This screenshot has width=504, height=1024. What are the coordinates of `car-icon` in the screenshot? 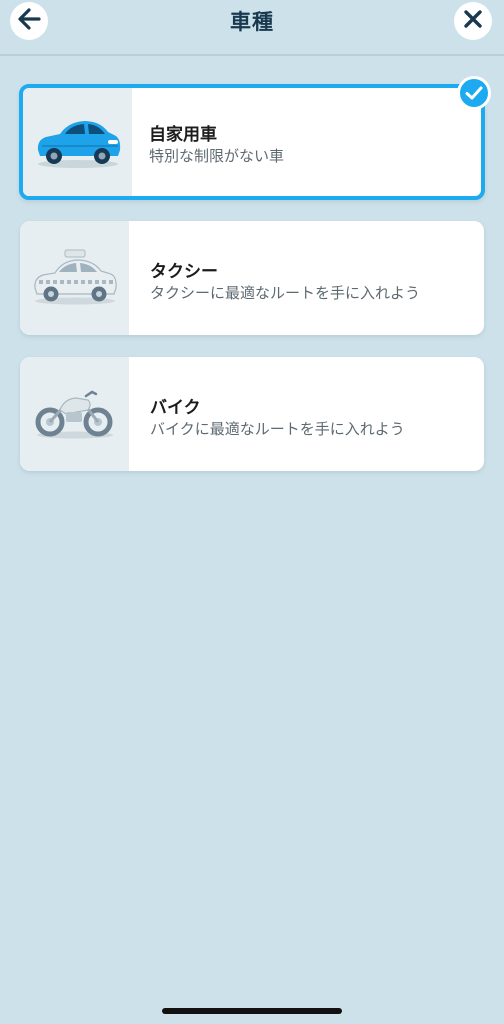 It's located at (78, 142).